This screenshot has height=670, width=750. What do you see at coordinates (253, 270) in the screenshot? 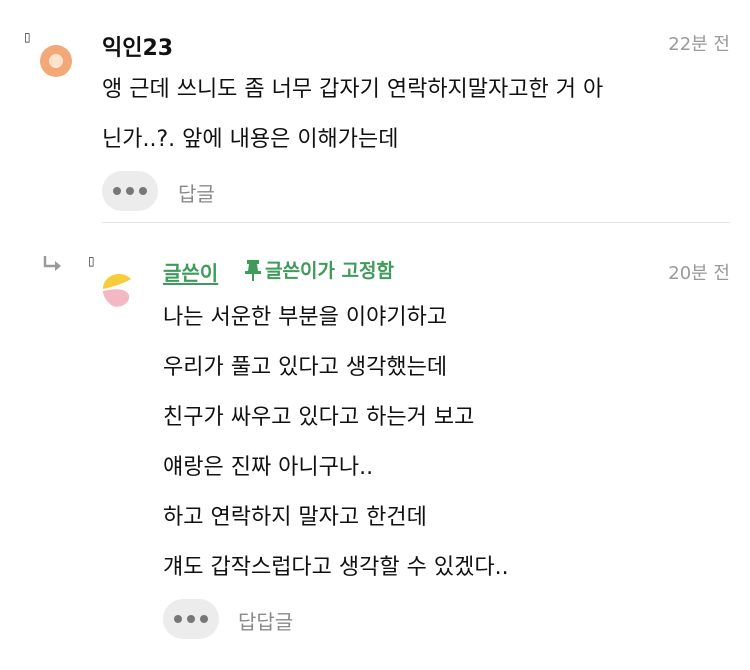
I see `pin-icon` at bounding box center [253, 270].